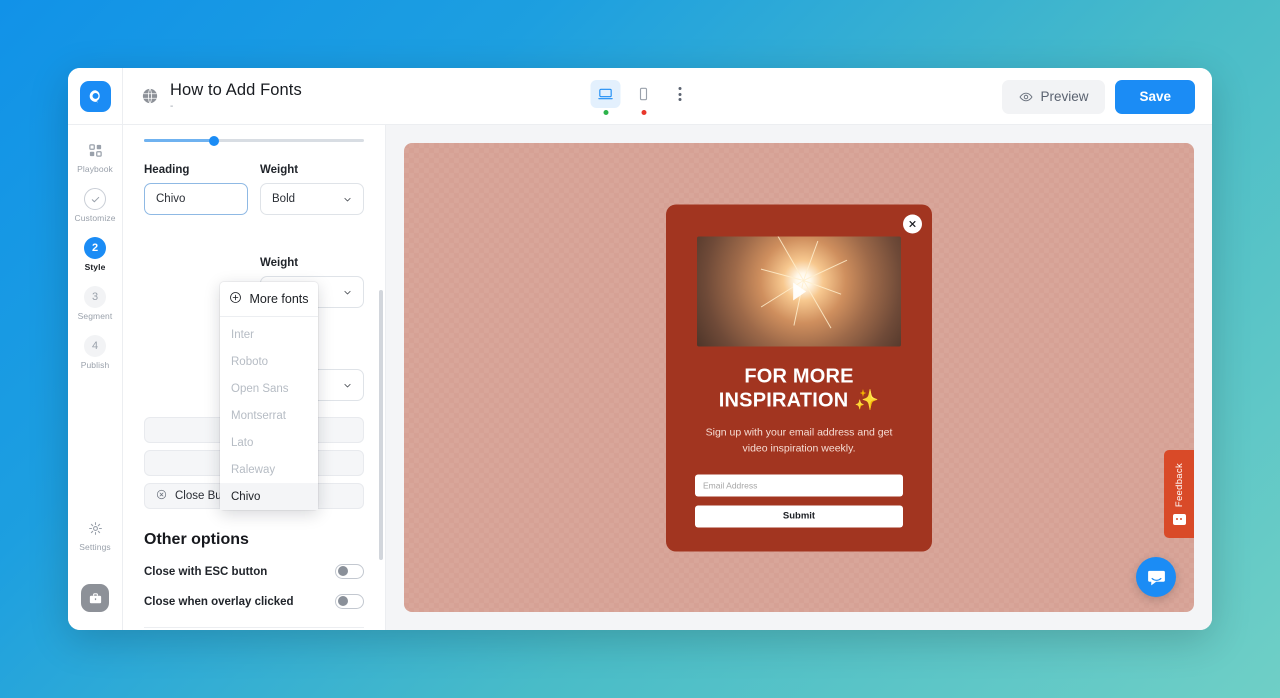 The image size is (1280, 698). I want to click on font-option-raleway: Raleway, so click(269, 469).